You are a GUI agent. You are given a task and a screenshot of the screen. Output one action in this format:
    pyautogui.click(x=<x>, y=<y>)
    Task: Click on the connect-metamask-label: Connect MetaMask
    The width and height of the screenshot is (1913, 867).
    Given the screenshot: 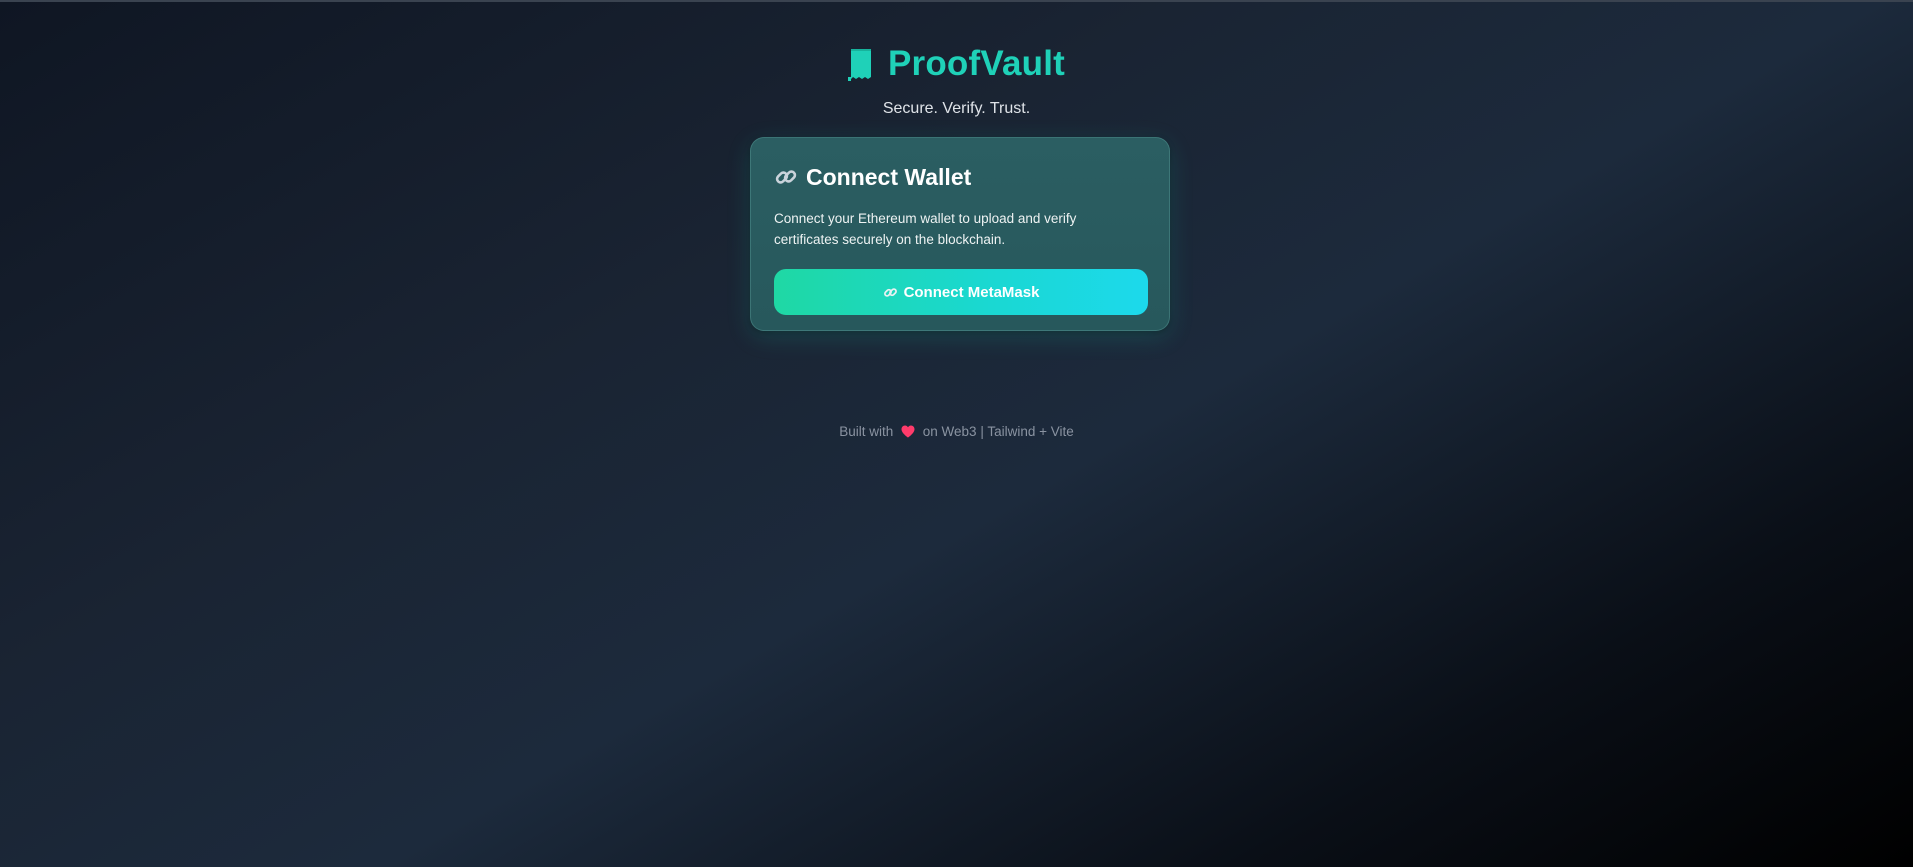 What is the action you would take?
    pyautogui.click(x=971, y=292)
    